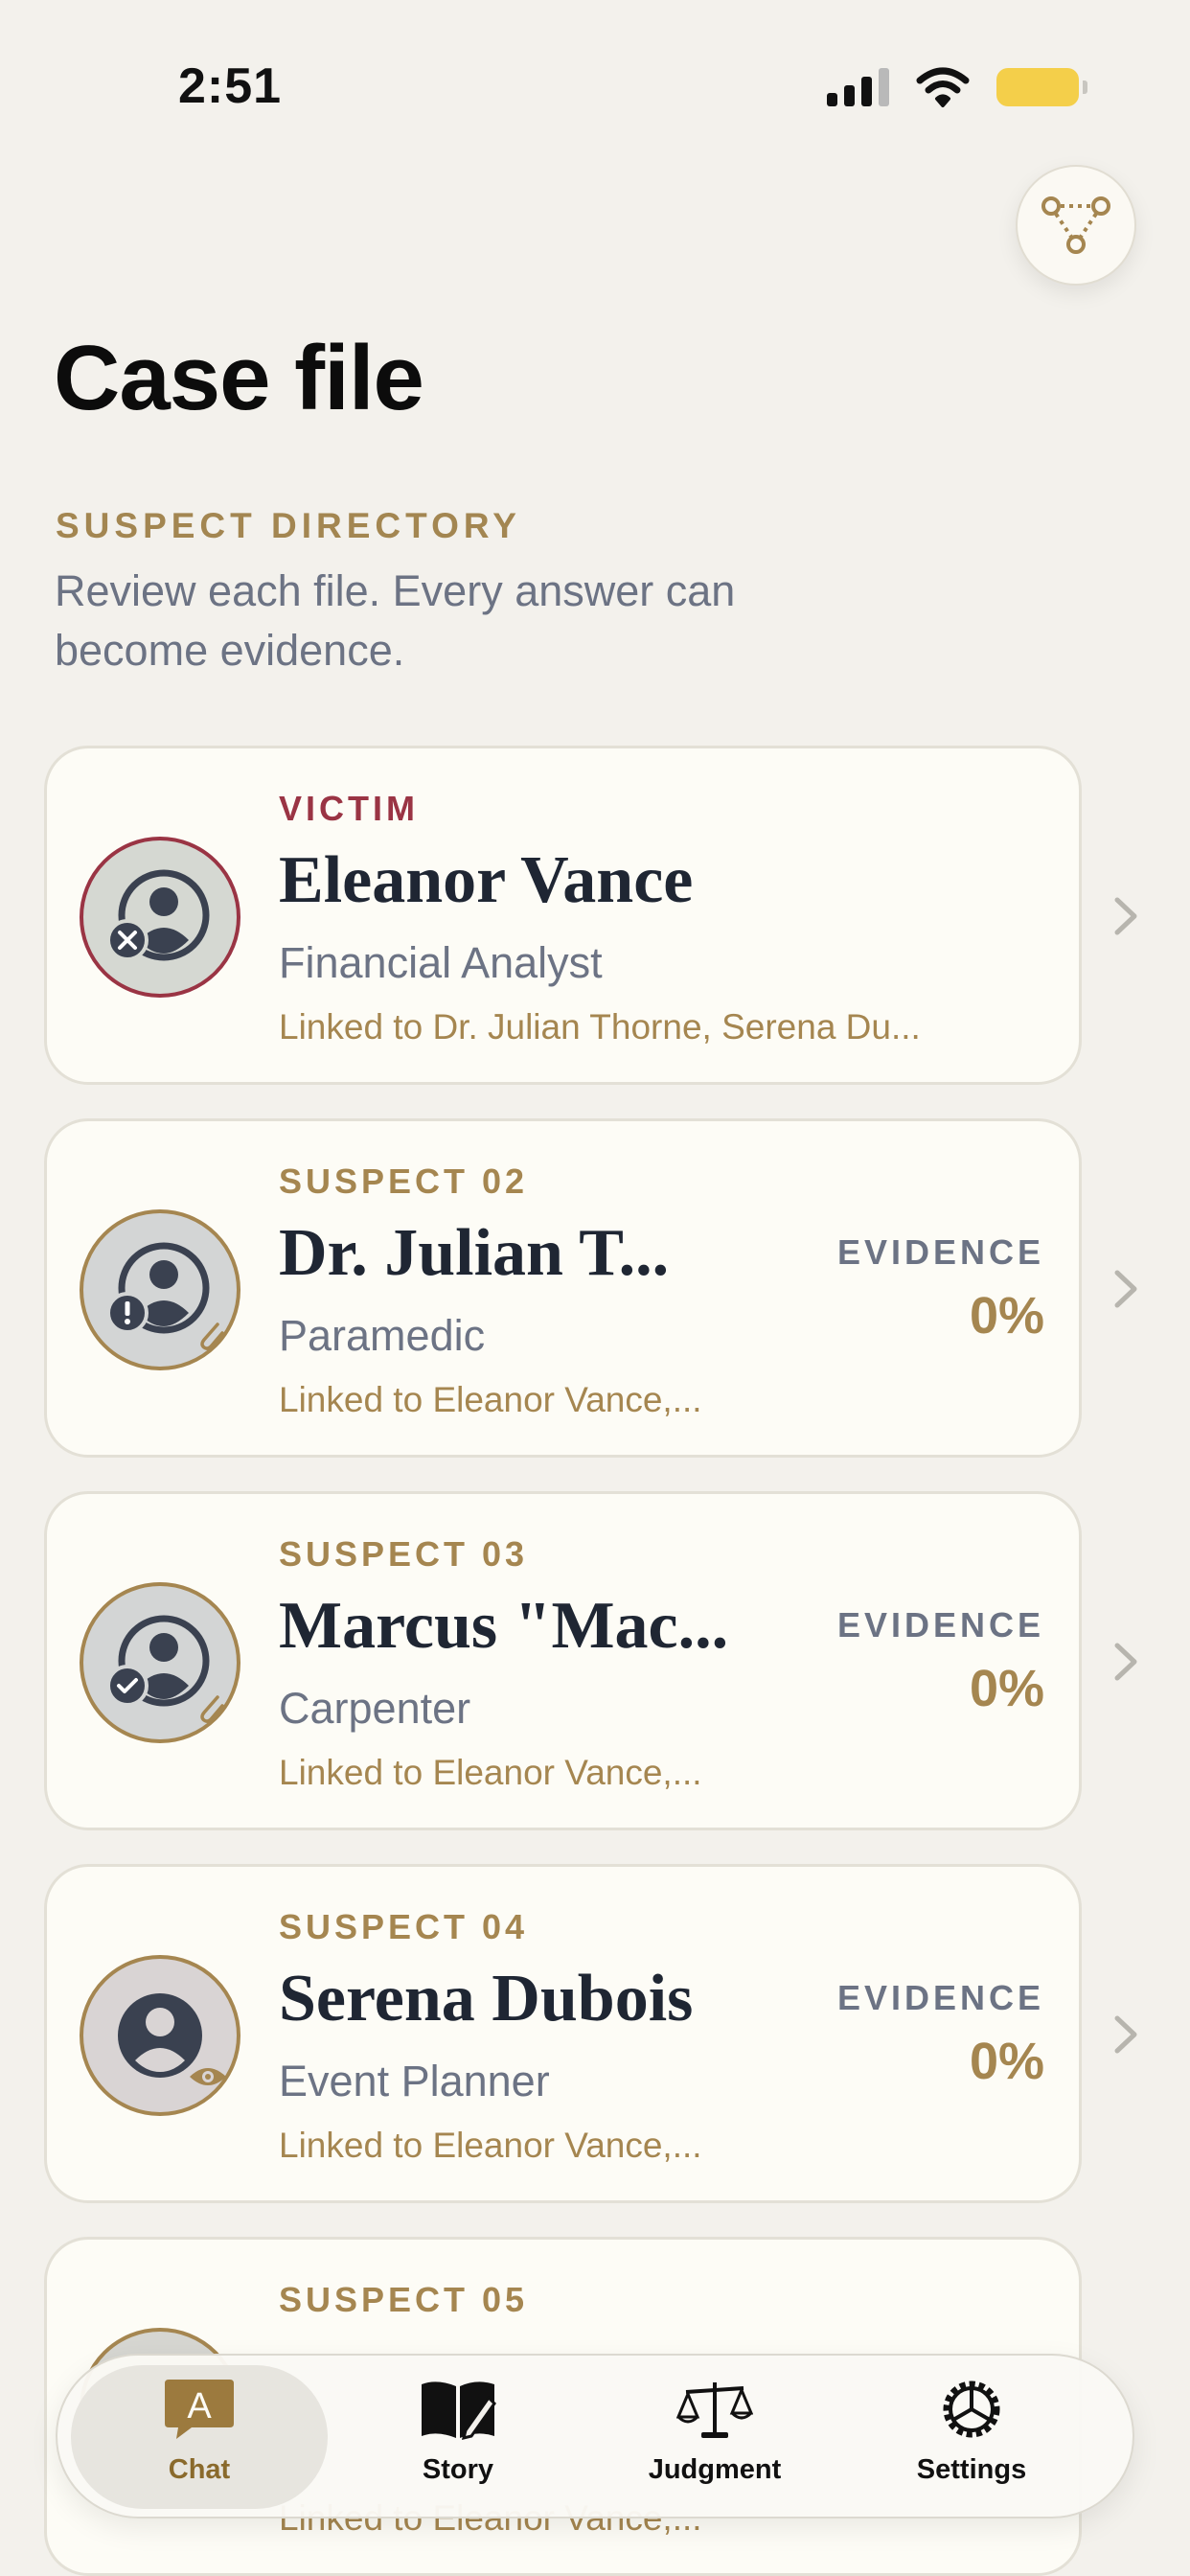 This screenshot has height=2576, width=1190. Describe the element at coordinates (239, 378) in the screenshot. I see `page-title: Case file` at that location.